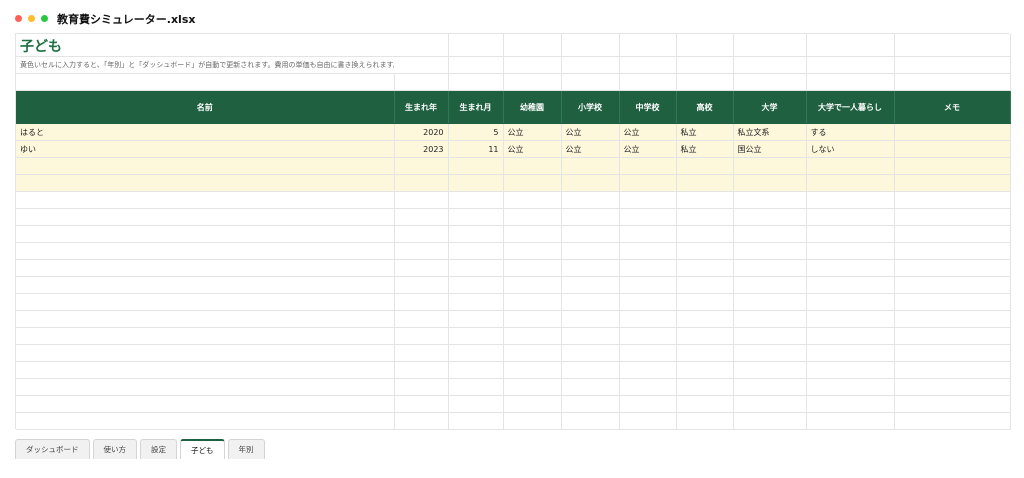  Describe the element at coordinates (158, 449) in the screenshot. I see `tab-settings: 設定` at that location.